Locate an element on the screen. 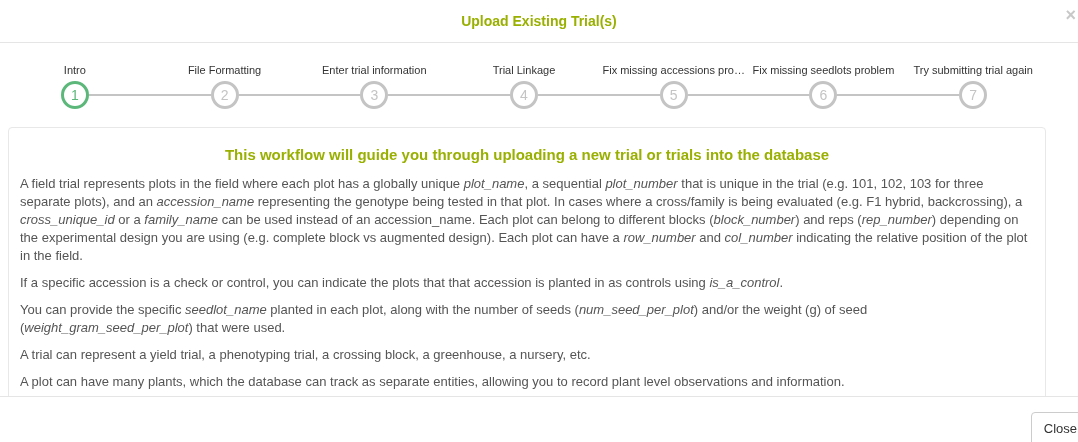  paragraph: A trial can represent a yield trial, a phenotyping trial, a crossing block, a greenhouse, a nursery, etc. is located at coordinates (306, 355).